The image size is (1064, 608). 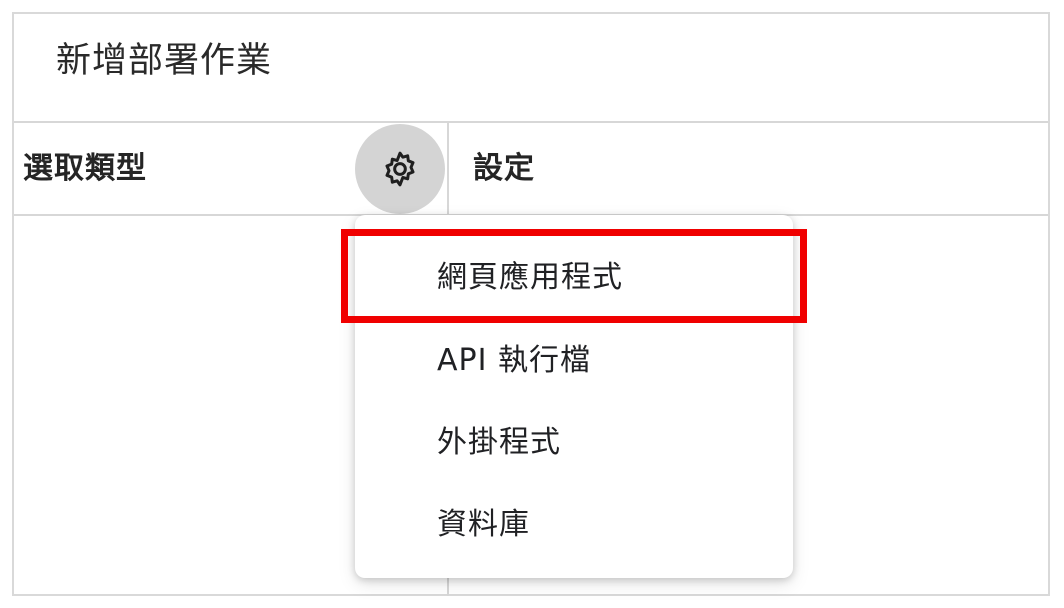 I want to click on select-type-gear-button, so click(x=400, y=169).